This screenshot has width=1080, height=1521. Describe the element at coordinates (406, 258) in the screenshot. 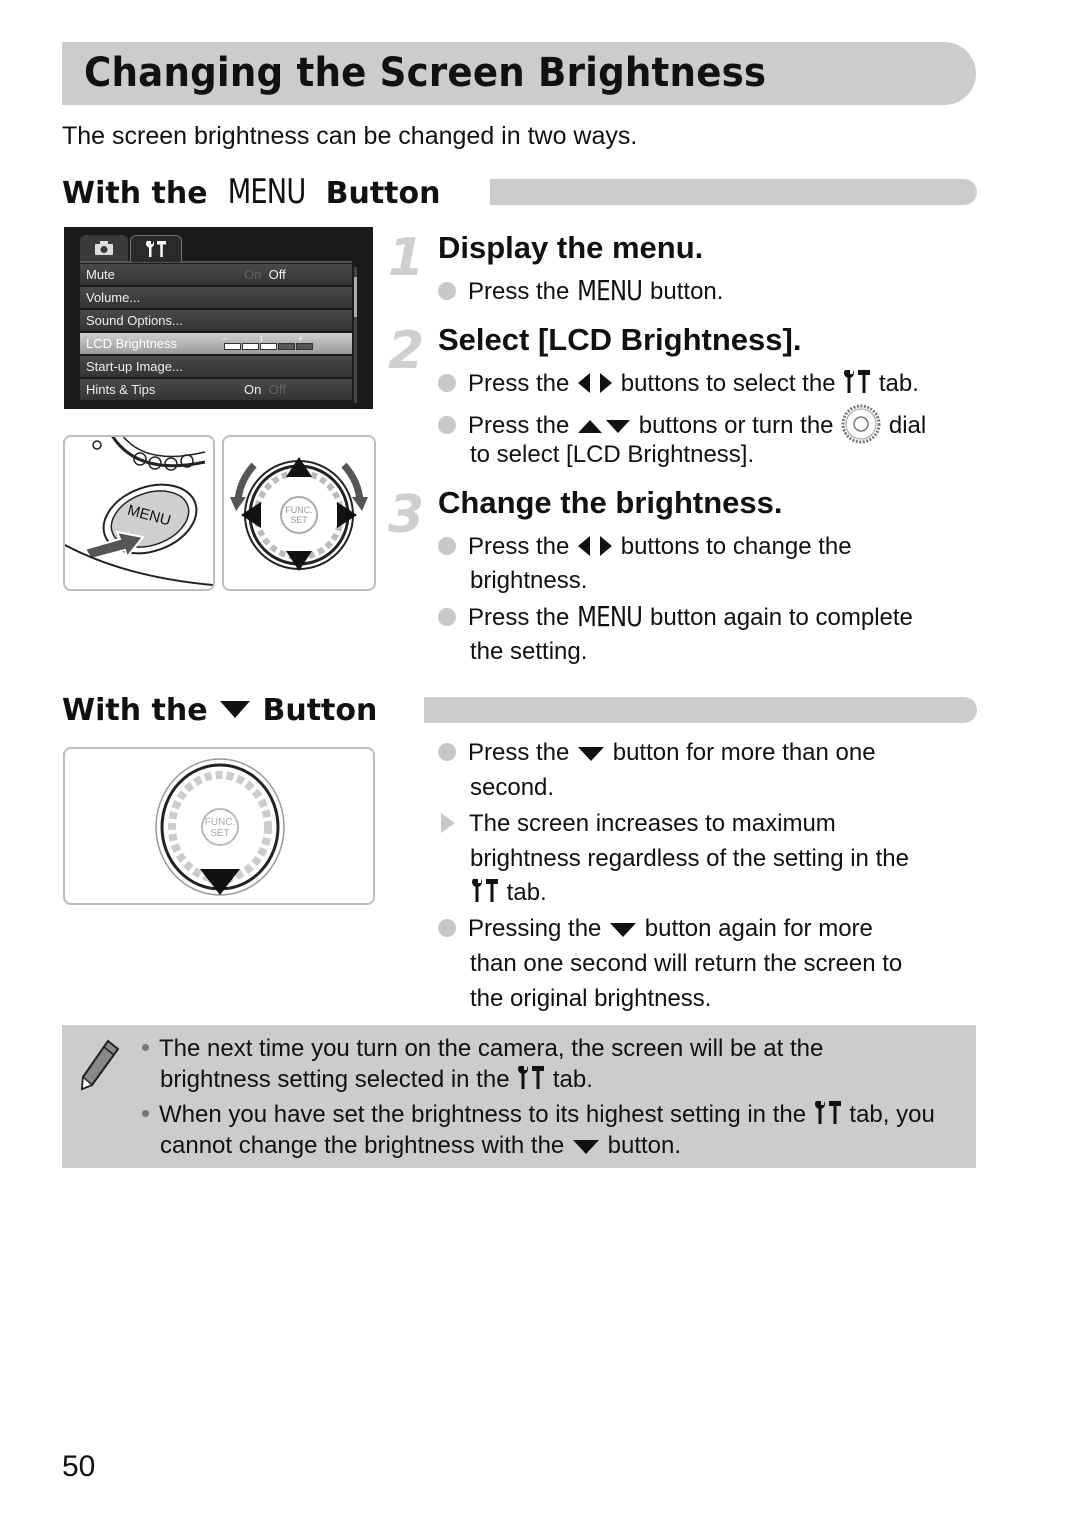

I see `step-number-1: 1` at that location.